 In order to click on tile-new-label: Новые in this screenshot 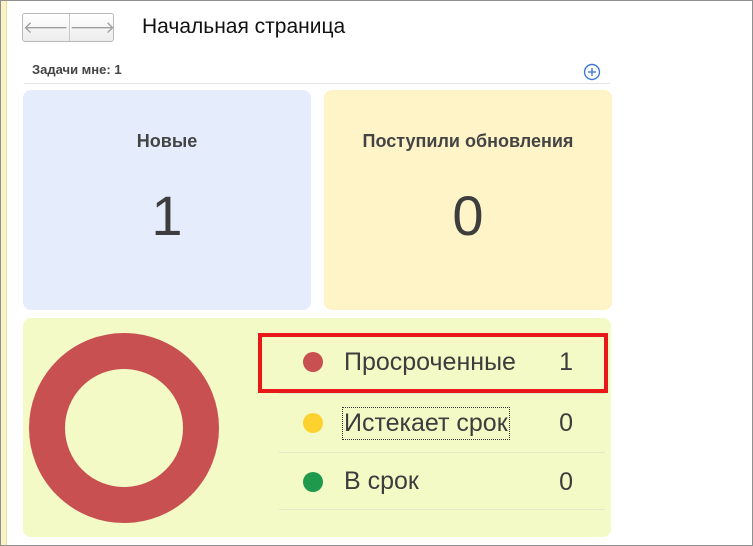, I will do `click(167, 141)`.